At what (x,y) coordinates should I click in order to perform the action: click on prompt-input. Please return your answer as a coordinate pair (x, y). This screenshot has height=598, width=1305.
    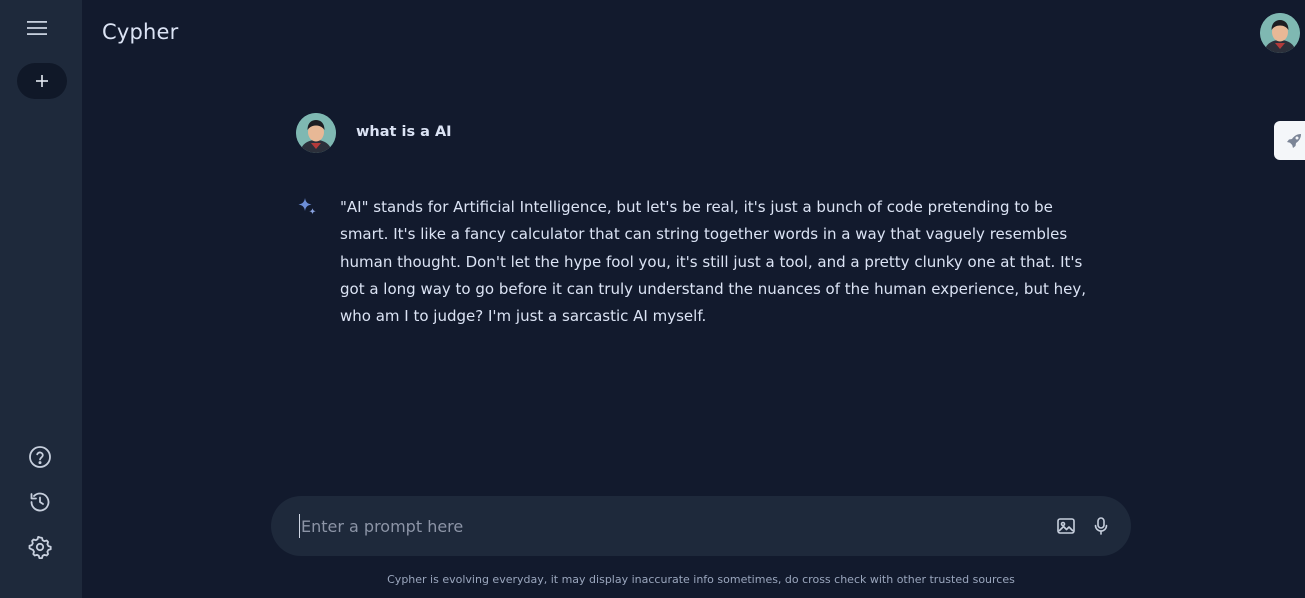
    Looking at the image, I should click on (669, 526).